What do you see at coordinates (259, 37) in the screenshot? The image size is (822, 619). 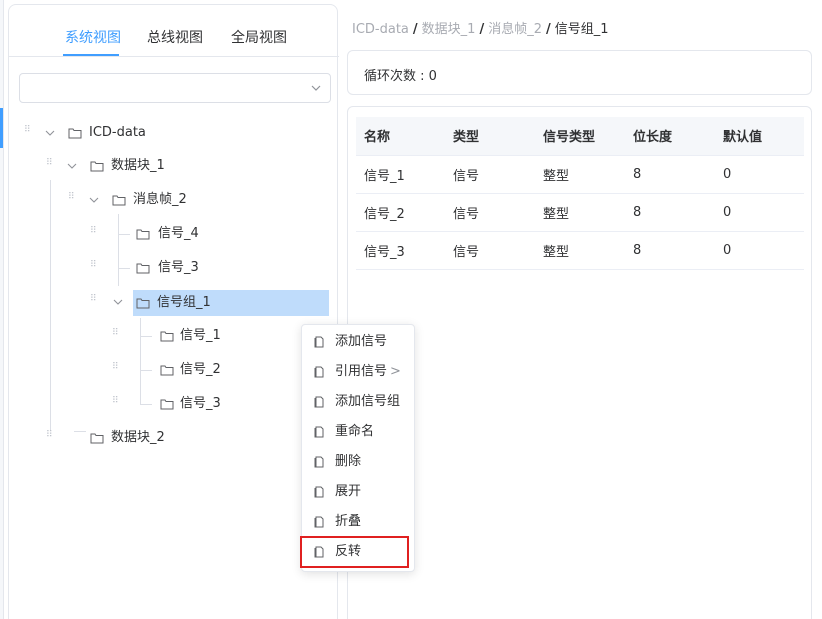 I see `tab-global-view: 全局视图` at bounding box center [259, 37].